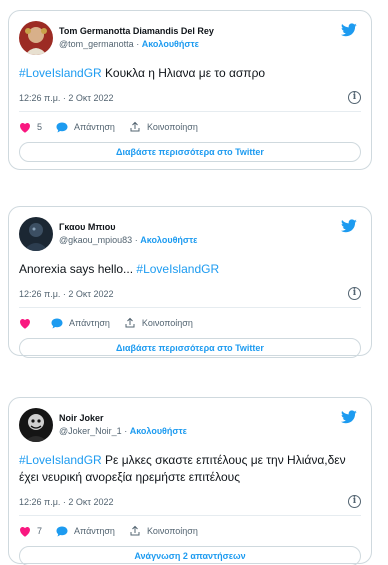 This screenshot has width=388, height=565. Describe the element at coordinates (128, 227) in the screenshot. I see `display-name: Γκαου Μπιου` at that location.